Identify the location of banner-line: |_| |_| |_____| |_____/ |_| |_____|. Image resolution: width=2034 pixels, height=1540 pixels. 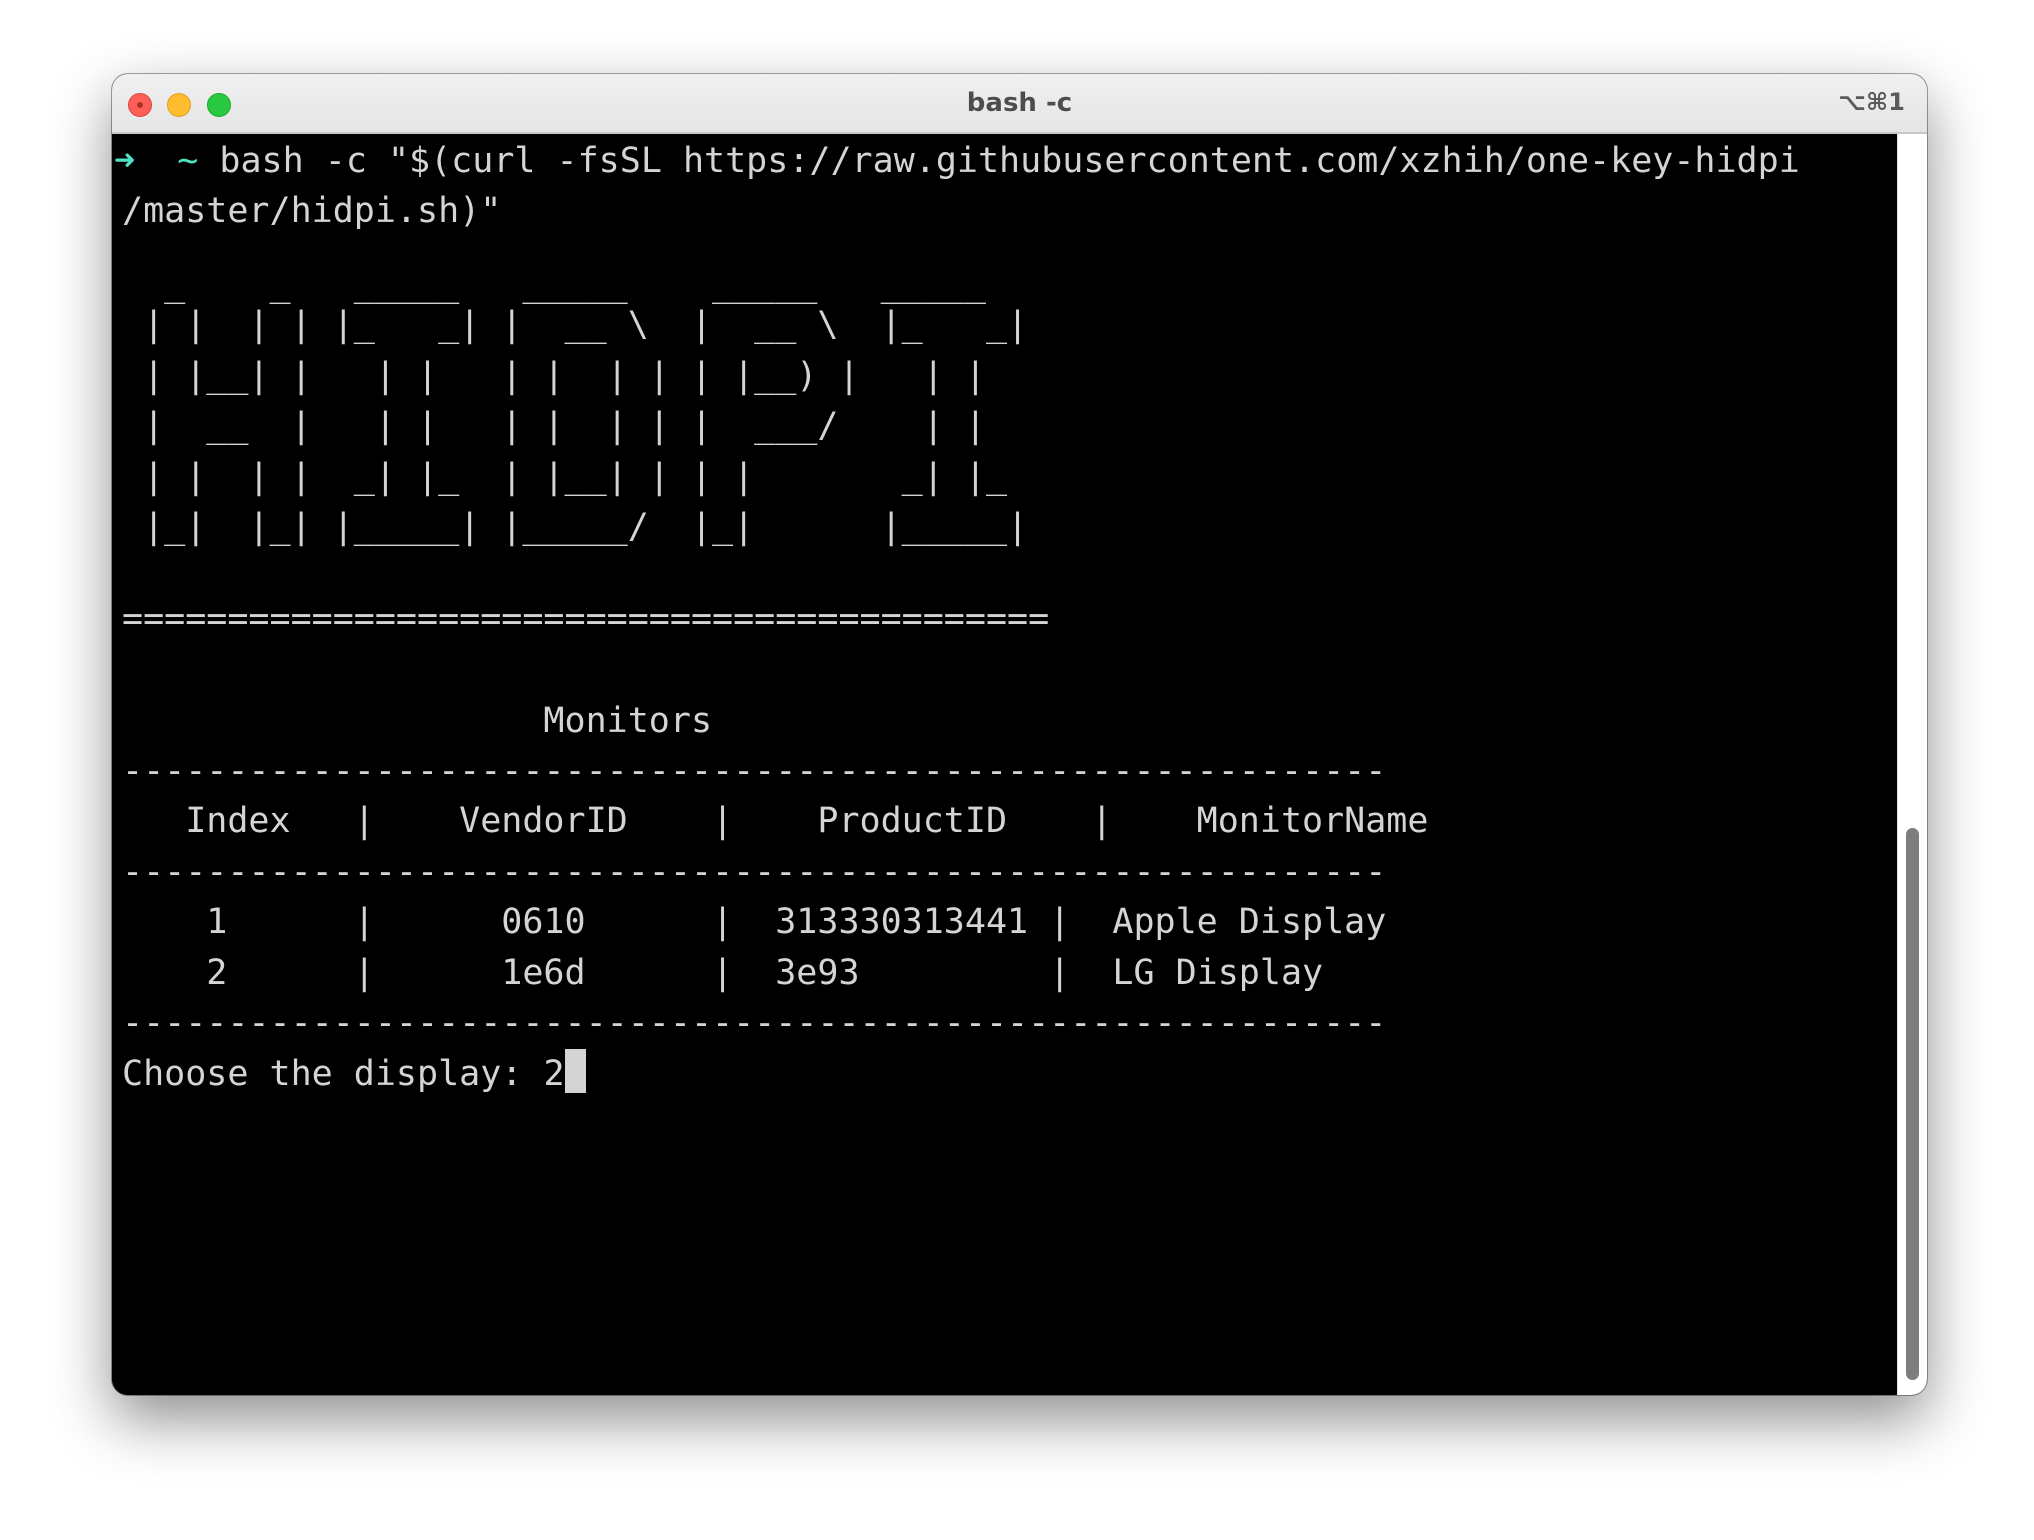
(575, 527).